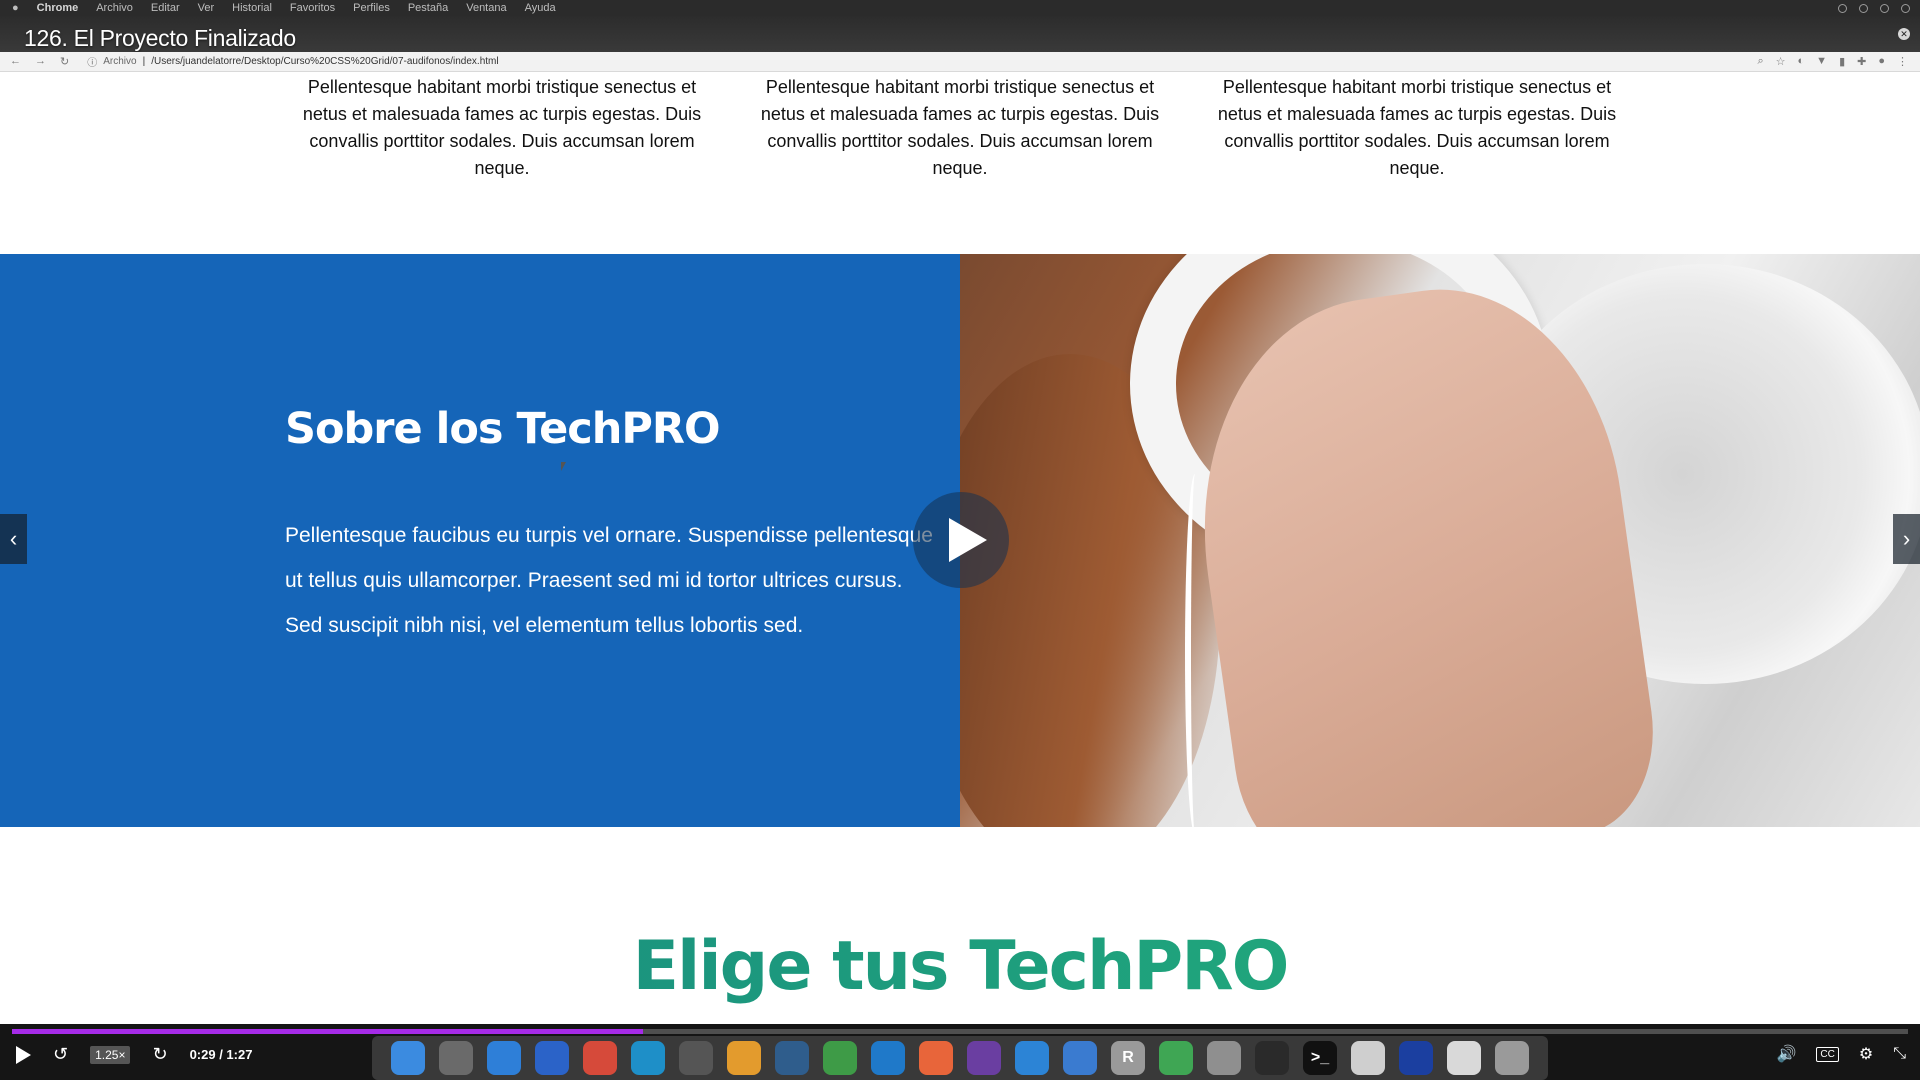  What do you see at coordinates (1902, 61) in the screenshot?
I see `browser-menu-icon: ⋮` at bounding box center [1902, 61].